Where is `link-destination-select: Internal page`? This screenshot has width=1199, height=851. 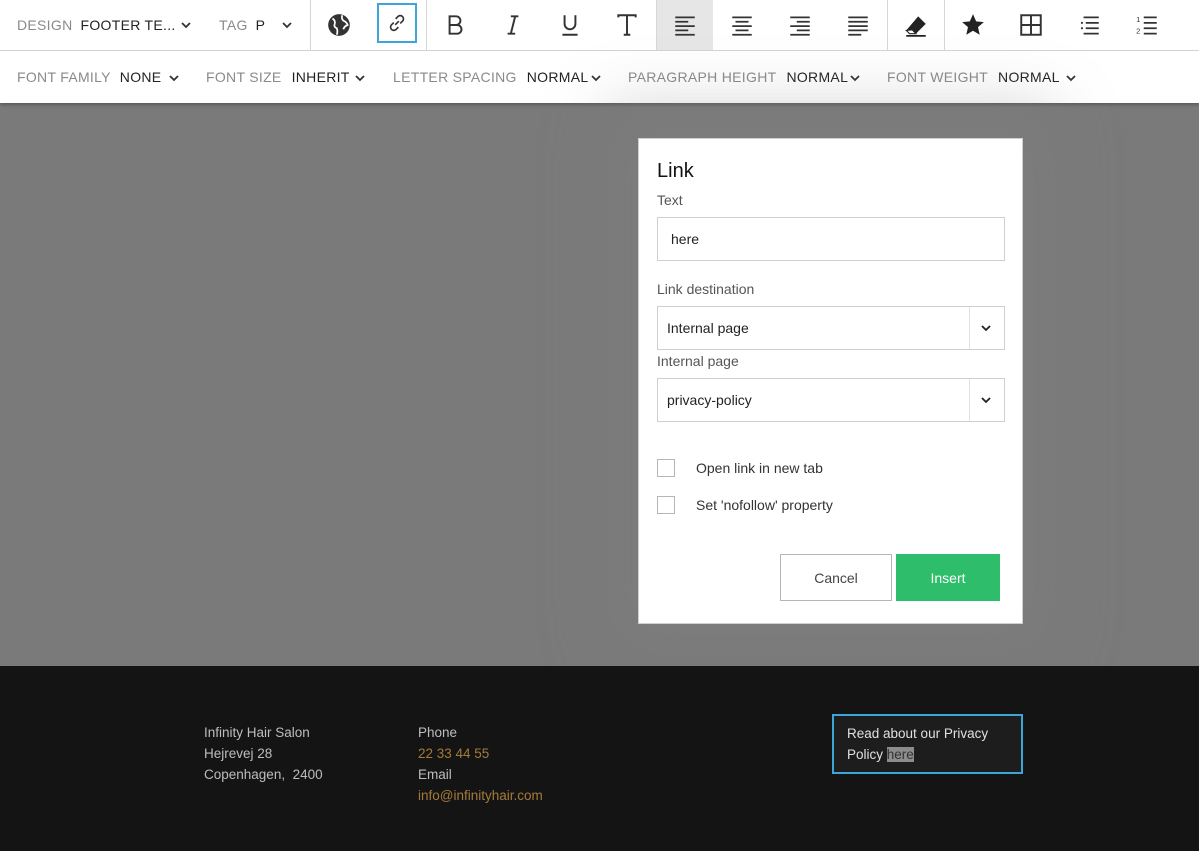
link-destination-select: Internal page is located at coordinates (831, 328).